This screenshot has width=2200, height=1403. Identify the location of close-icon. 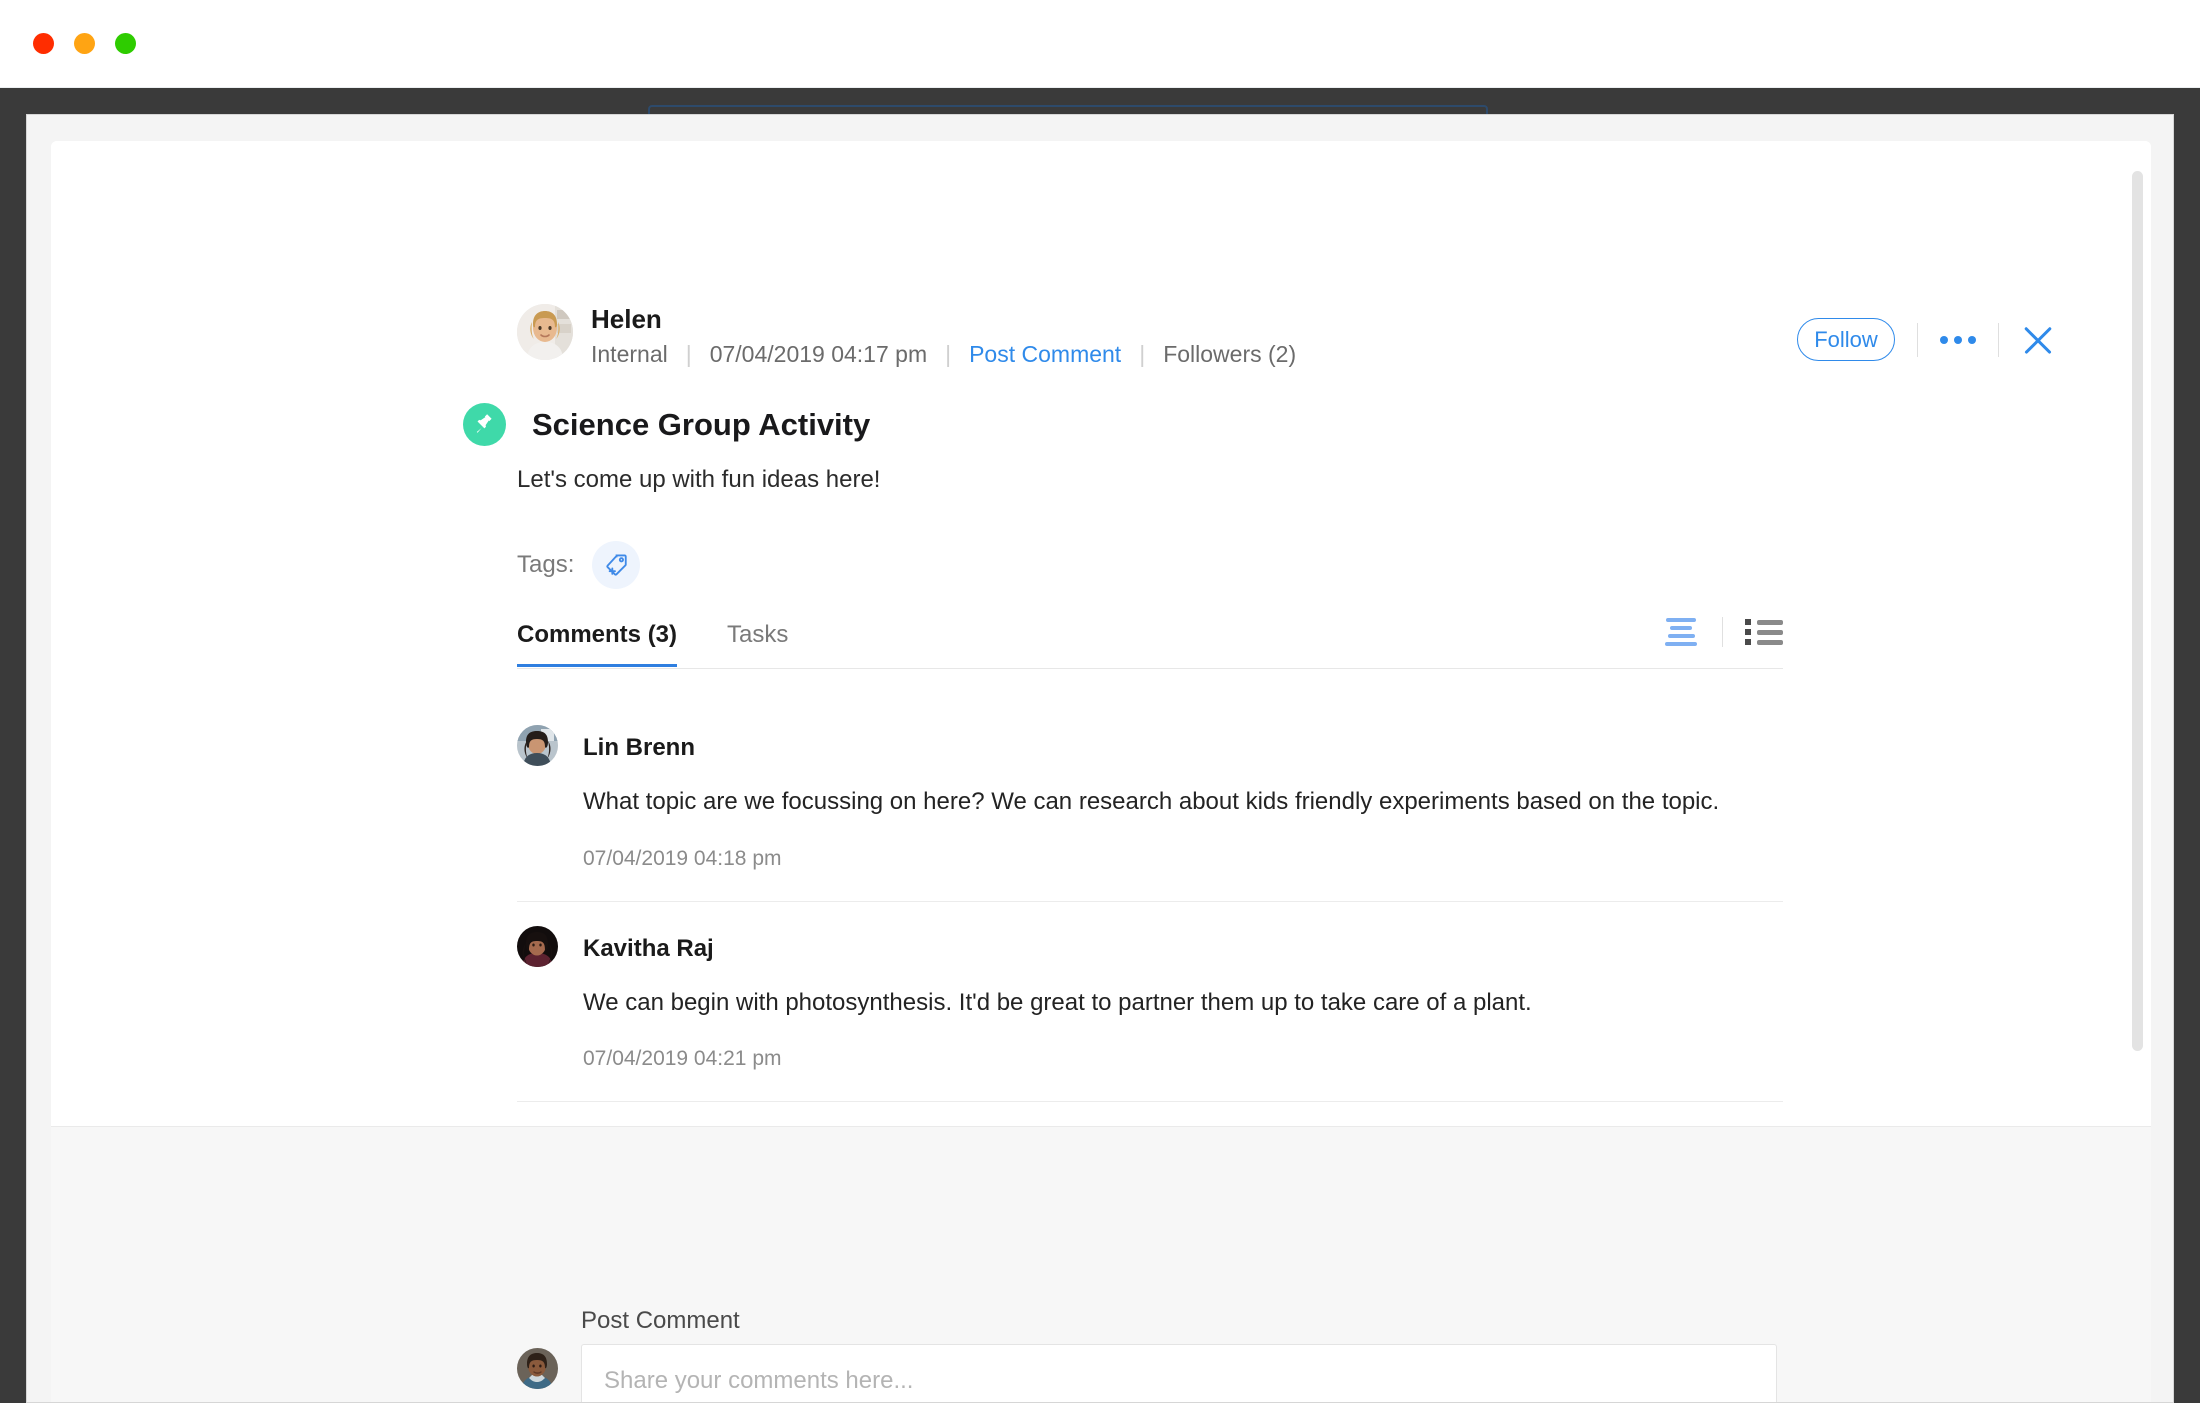
(2038, 340).